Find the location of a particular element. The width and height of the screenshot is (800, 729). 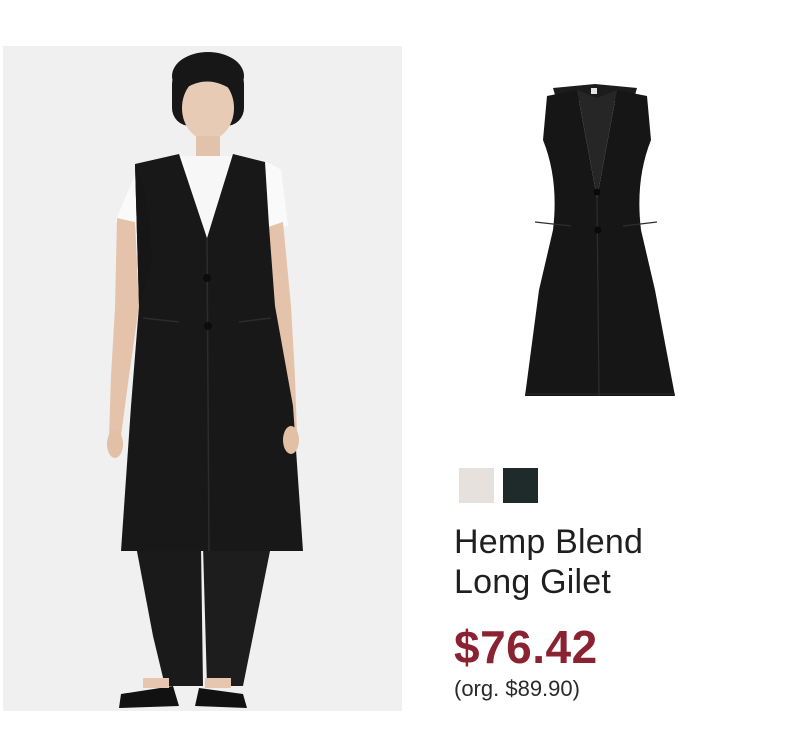

swatch-ivory is located at coordinates (476, 485).